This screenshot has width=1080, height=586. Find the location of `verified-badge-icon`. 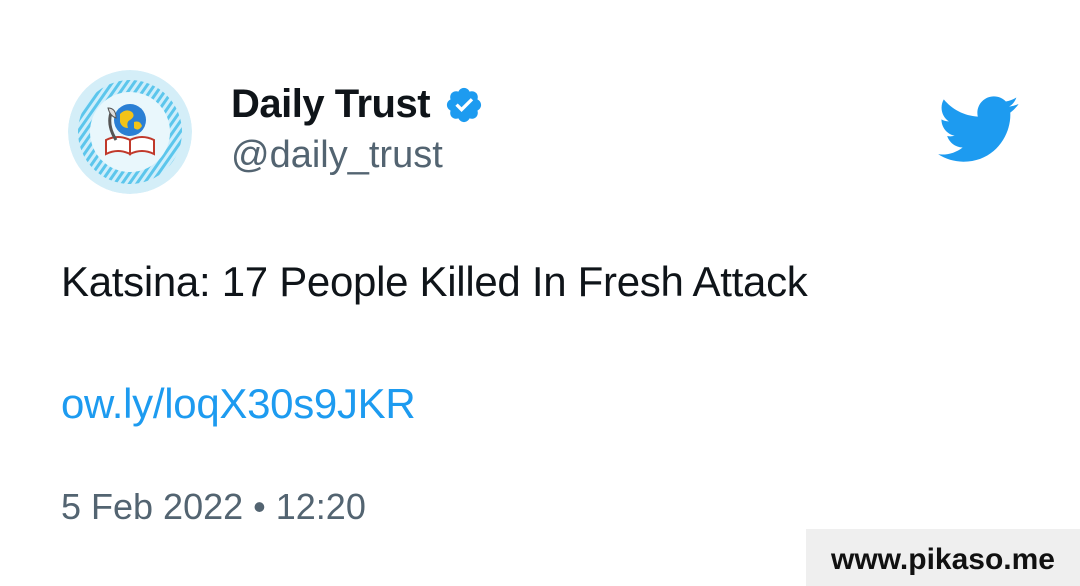

verified-badge-icon is located at coordinates (464, 105).